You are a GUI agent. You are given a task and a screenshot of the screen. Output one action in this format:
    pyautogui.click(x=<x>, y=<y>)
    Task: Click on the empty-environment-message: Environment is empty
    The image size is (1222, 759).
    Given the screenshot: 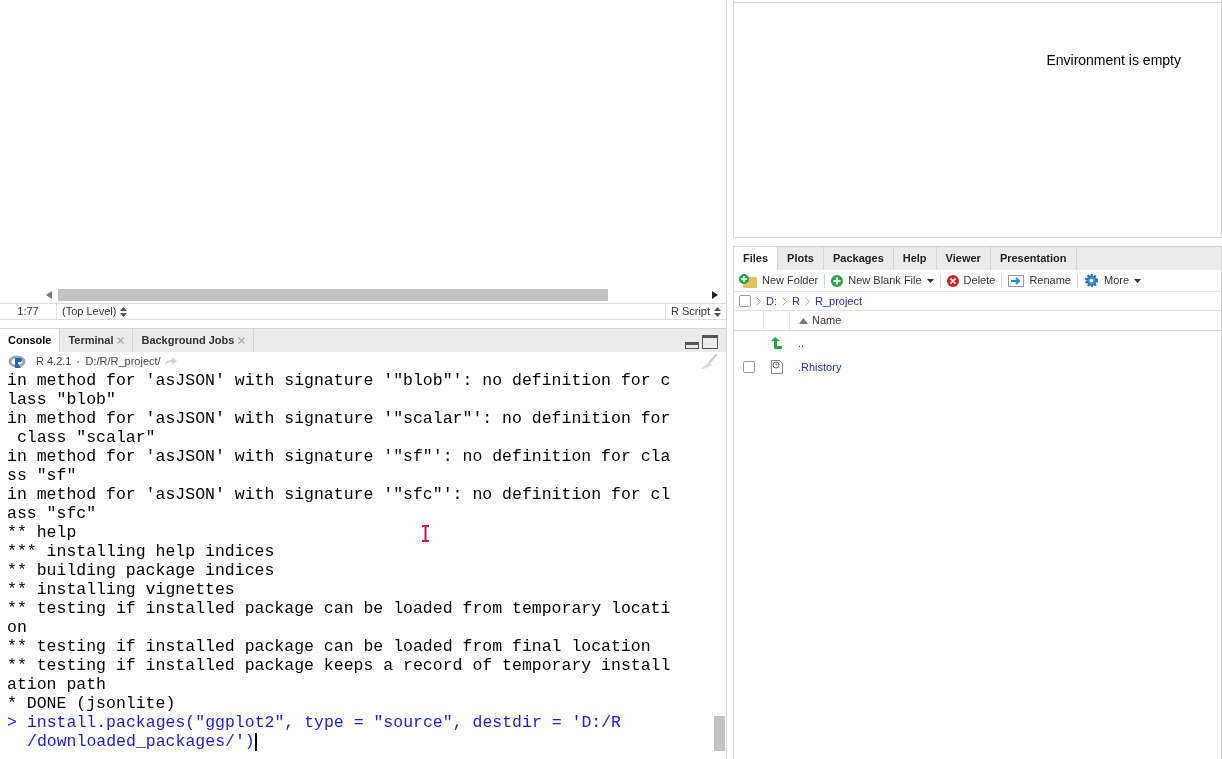 What is the action you would take?
    pyautogui.click(x=1113, y=60)
    